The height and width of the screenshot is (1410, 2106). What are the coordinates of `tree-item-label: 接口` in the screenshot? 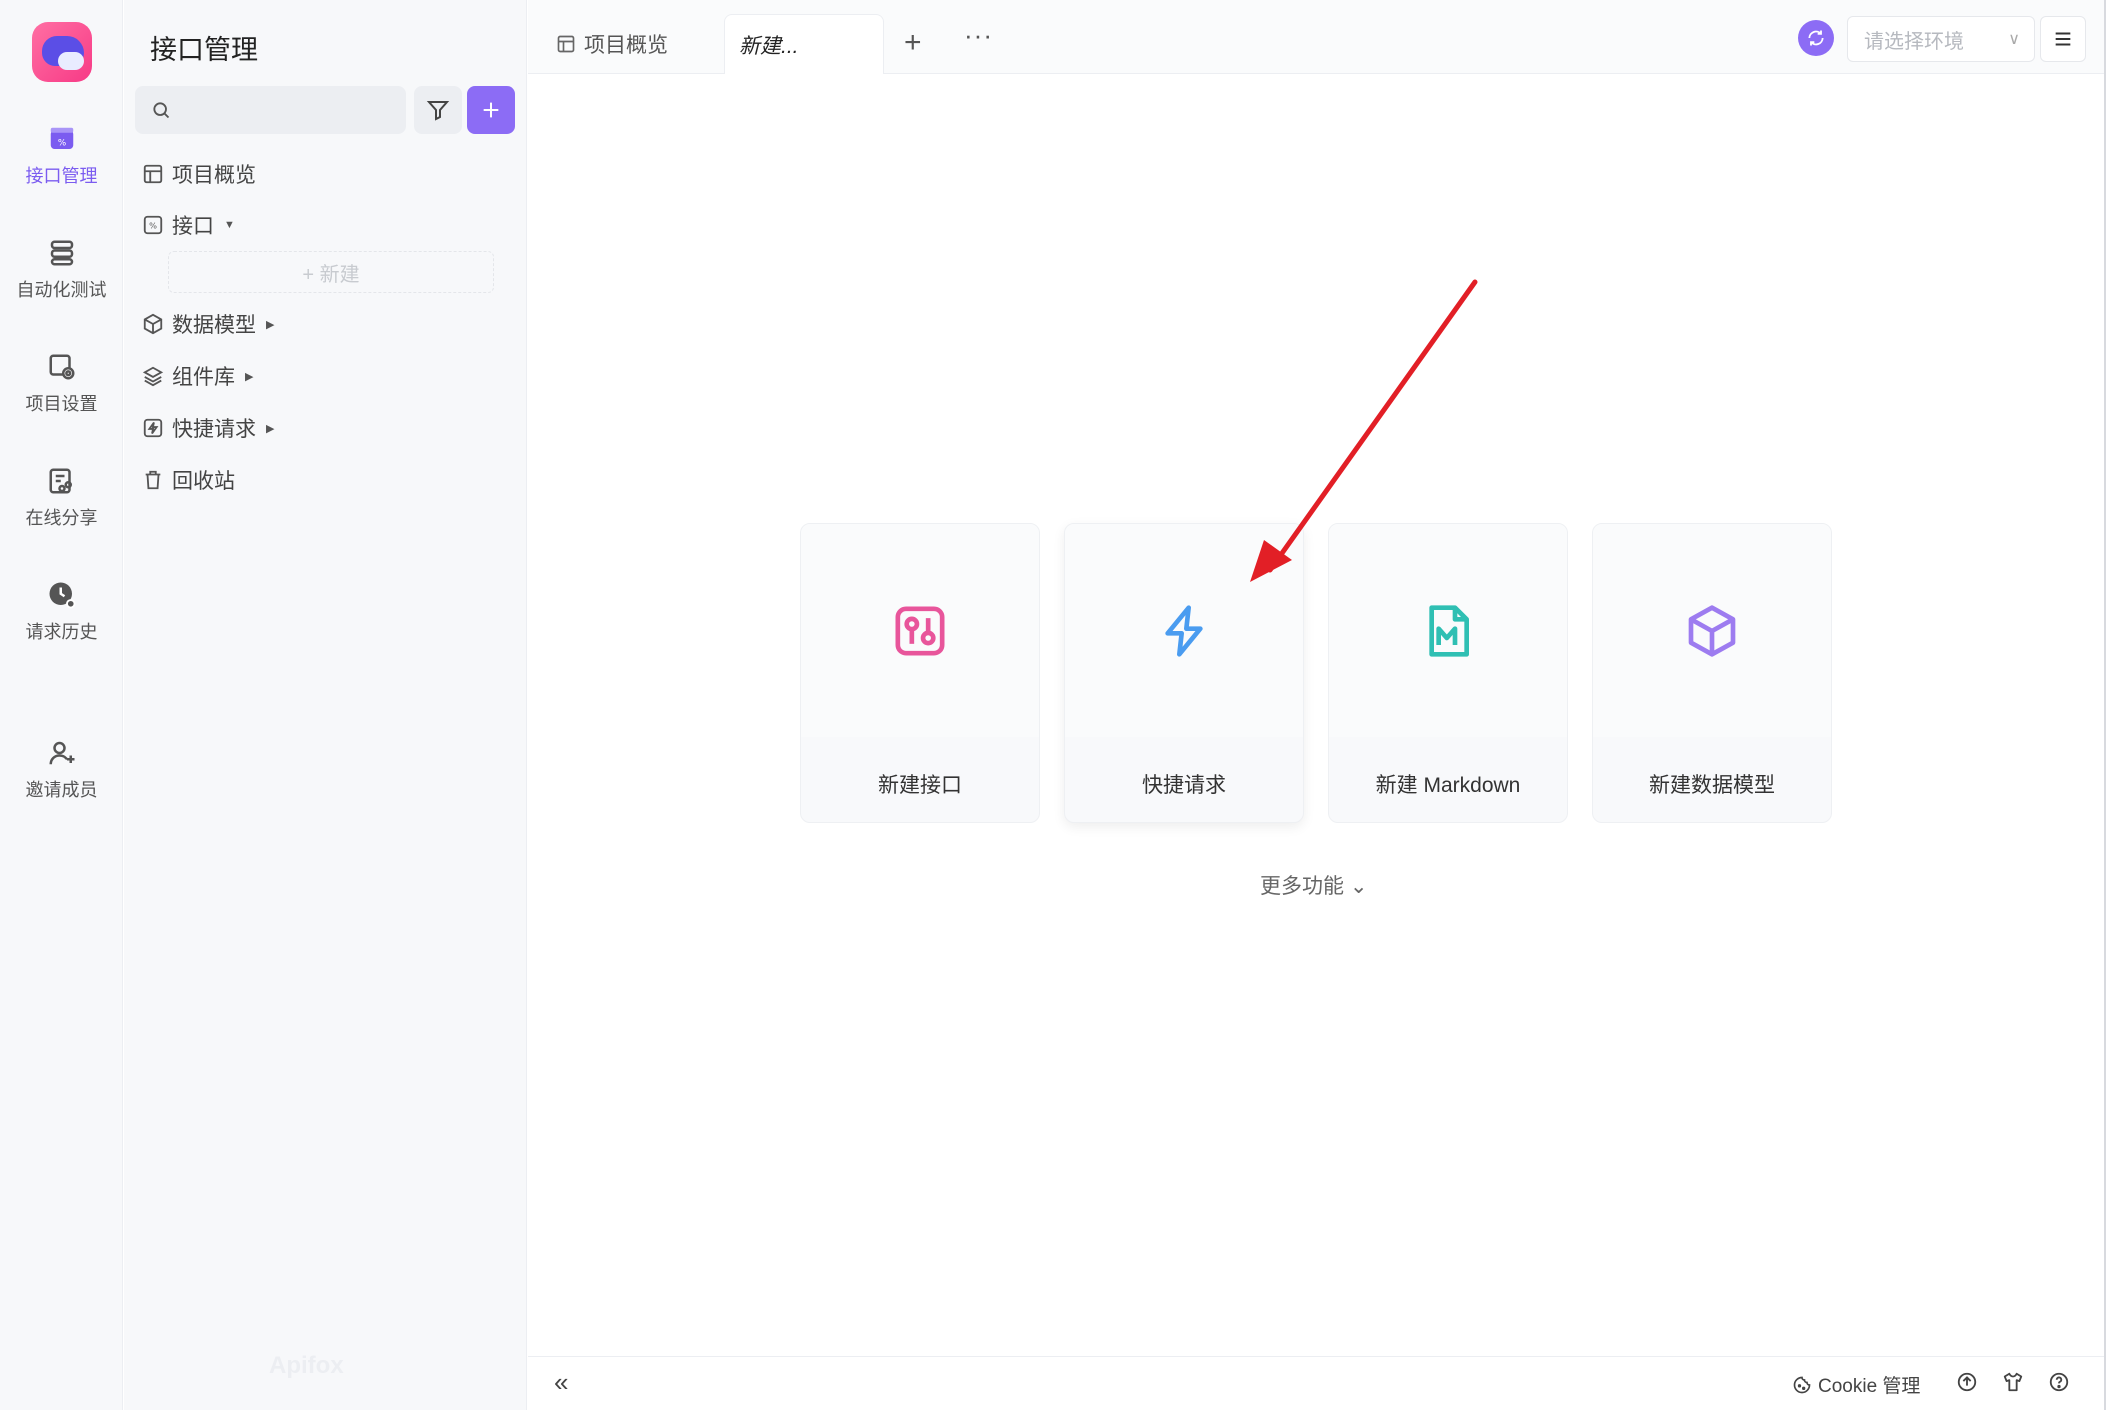 It's located at (193, 226).